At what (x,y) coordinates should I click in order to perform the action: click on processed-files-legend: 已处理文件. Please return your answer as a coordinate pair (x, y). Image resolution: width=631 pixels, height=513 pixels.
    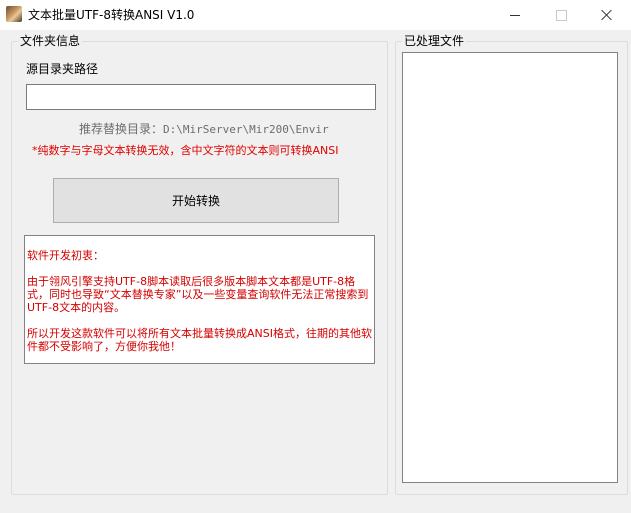
    Looking at the image, I should click on (434, 41).